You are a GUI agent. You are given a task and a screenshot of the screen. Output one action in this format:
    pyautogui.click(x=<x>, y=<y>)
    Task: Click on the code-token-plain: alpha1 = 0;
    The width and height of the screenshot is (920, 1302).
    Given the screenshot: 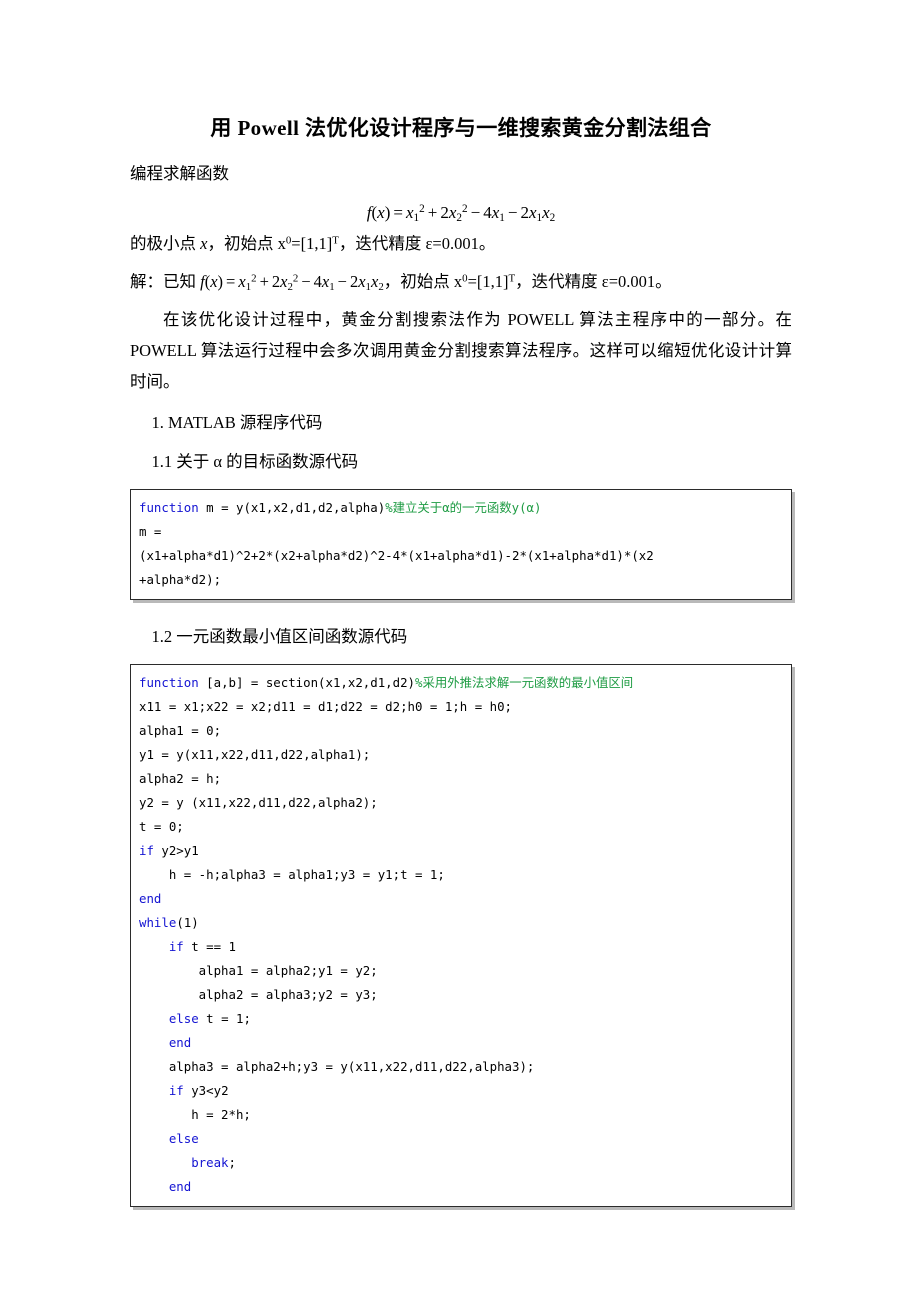 What is the action you would take?
    pyautogui.click(x=180, y=731)
    